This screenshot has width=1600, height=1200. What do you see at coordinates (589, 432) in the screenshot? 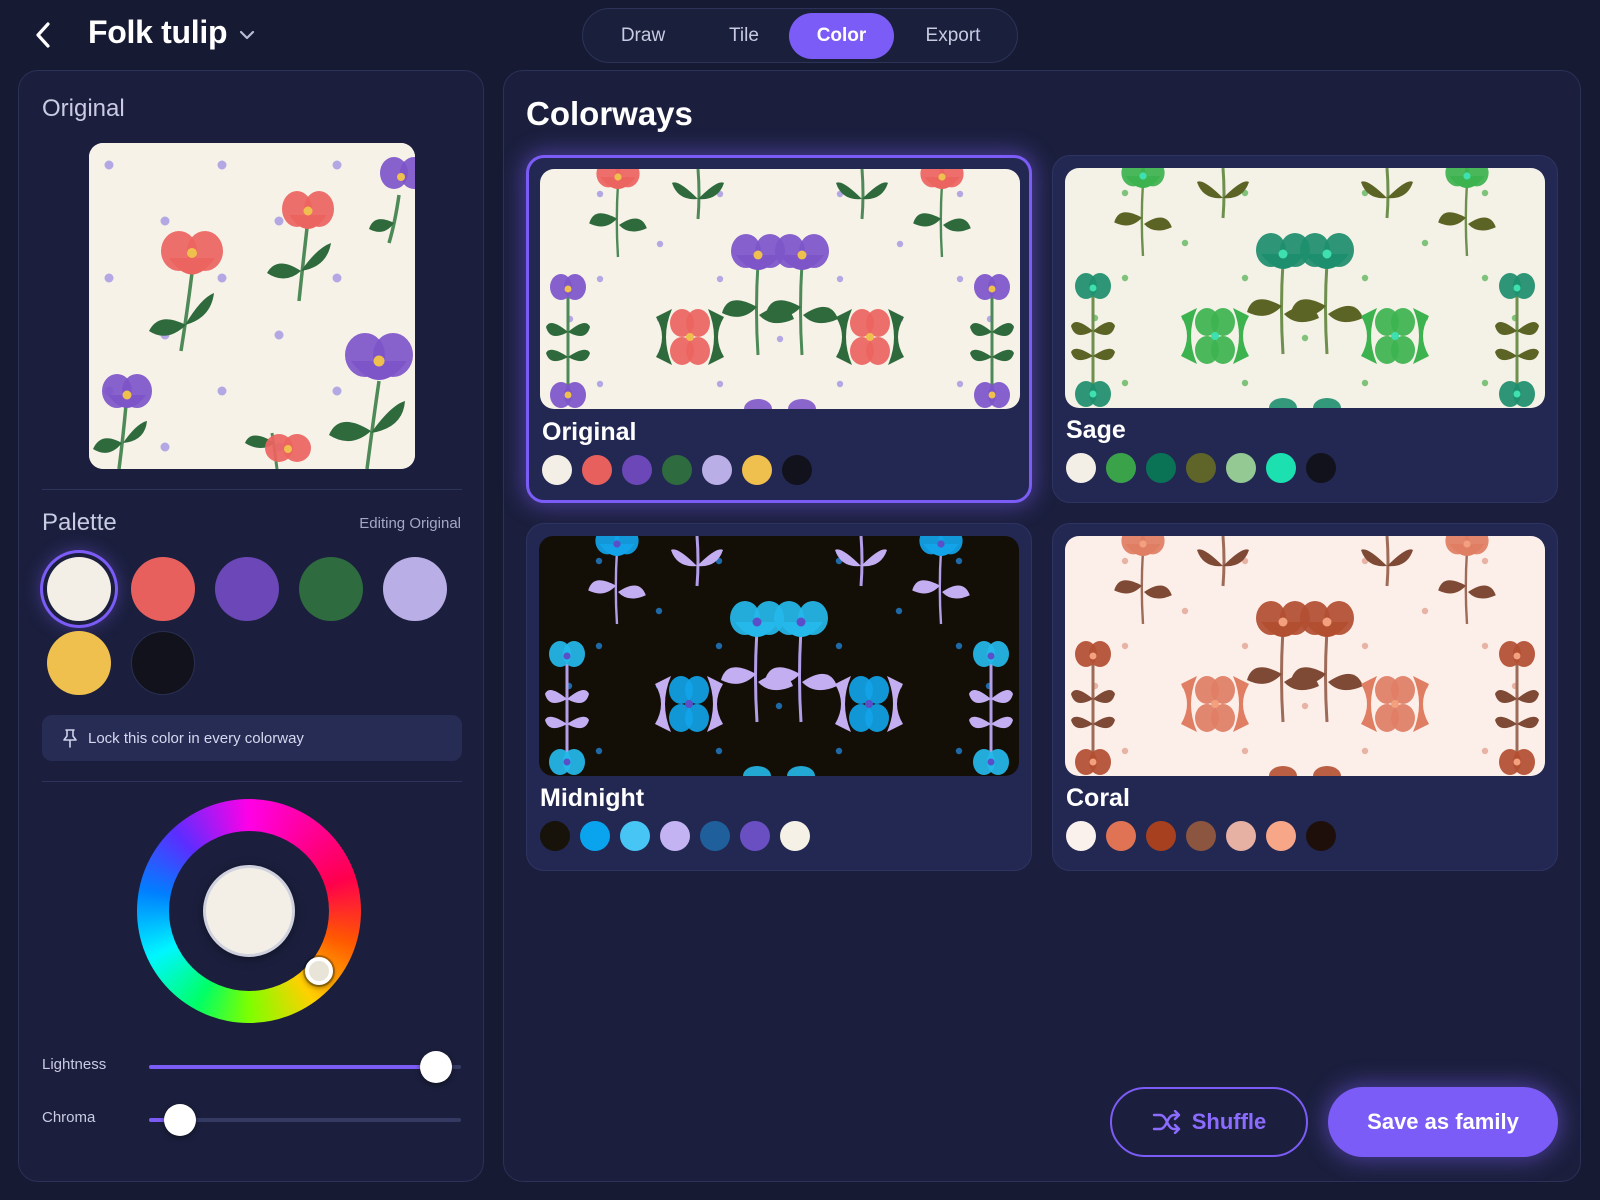
I see `colorway-name: Original` at bounding box center [589, 432].